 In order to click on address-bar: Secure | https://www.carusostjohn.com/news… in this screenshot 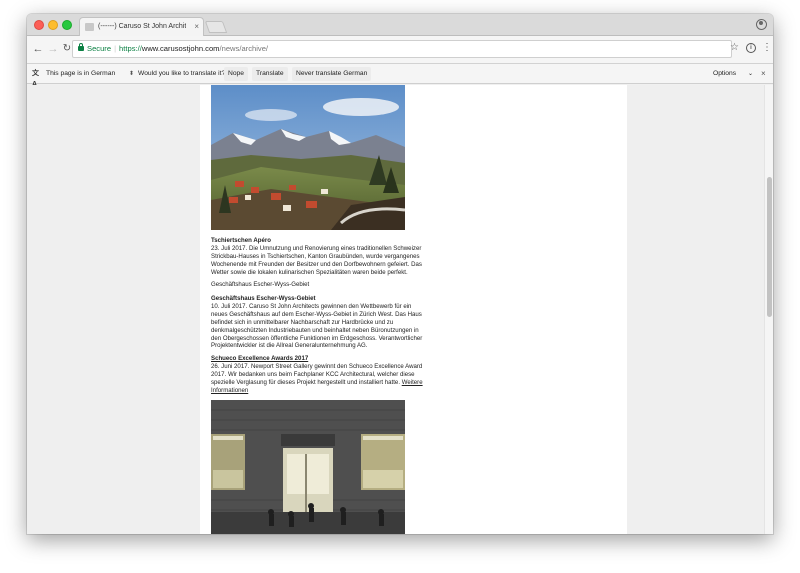, I will do `click(402, 49)`.